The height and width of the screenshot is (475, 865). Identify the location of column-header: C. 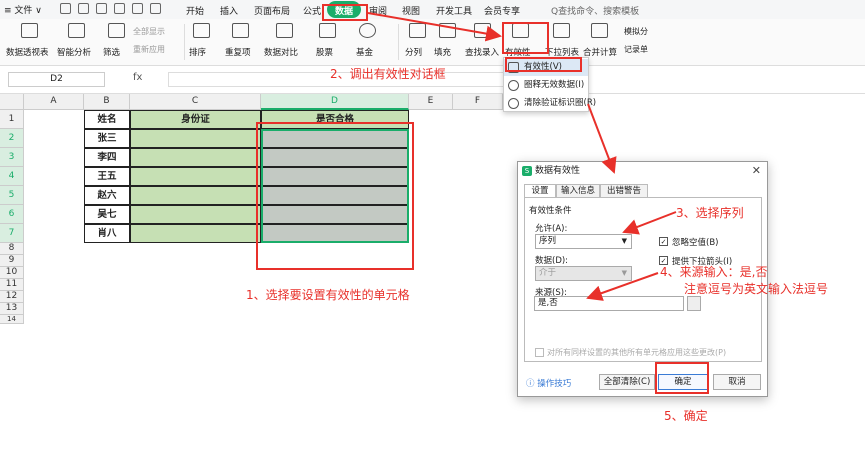
(195, 102).